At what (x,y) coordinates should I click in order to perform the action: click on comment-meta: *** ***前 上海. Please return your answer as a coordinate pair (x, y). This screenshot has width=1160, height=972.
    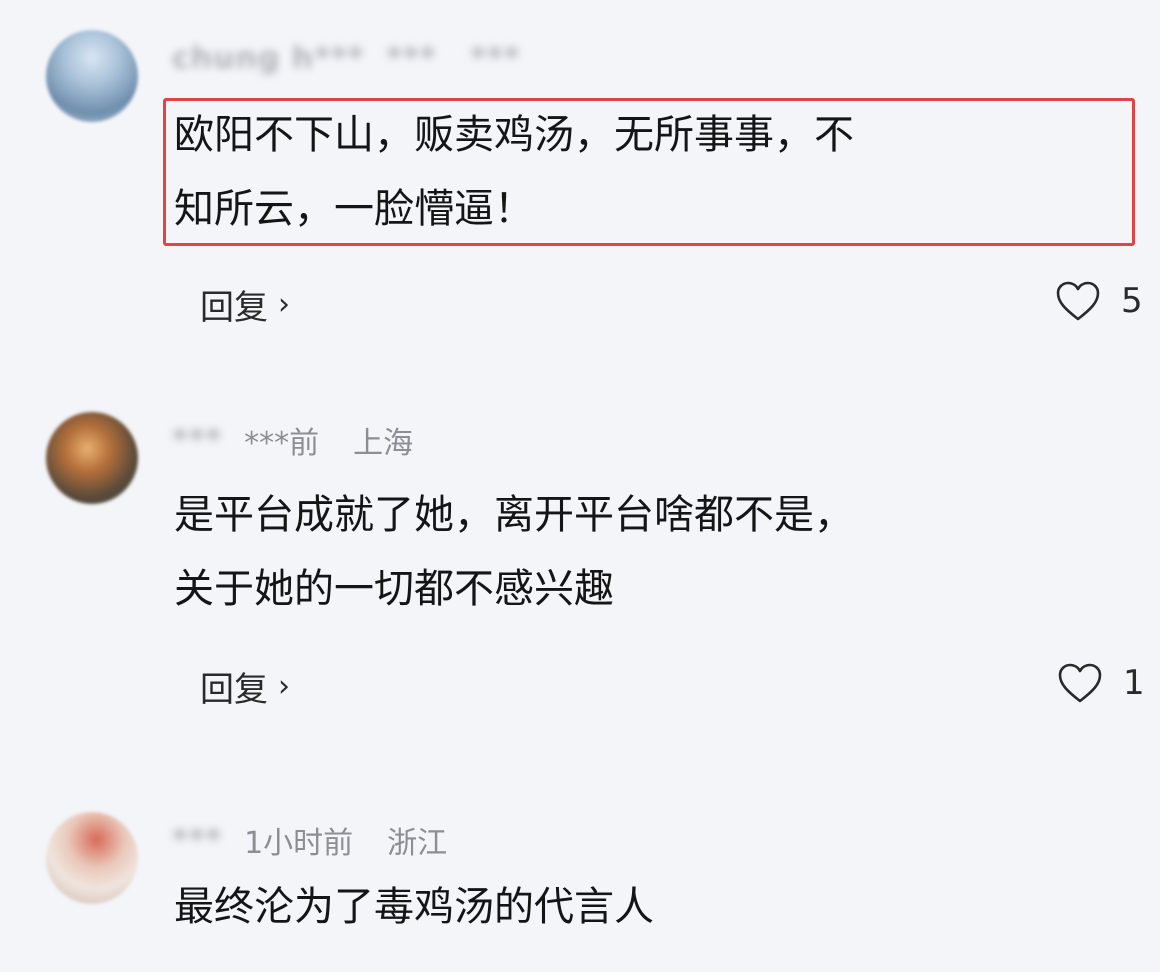
    Looking at the image, I should click on (292, 440).